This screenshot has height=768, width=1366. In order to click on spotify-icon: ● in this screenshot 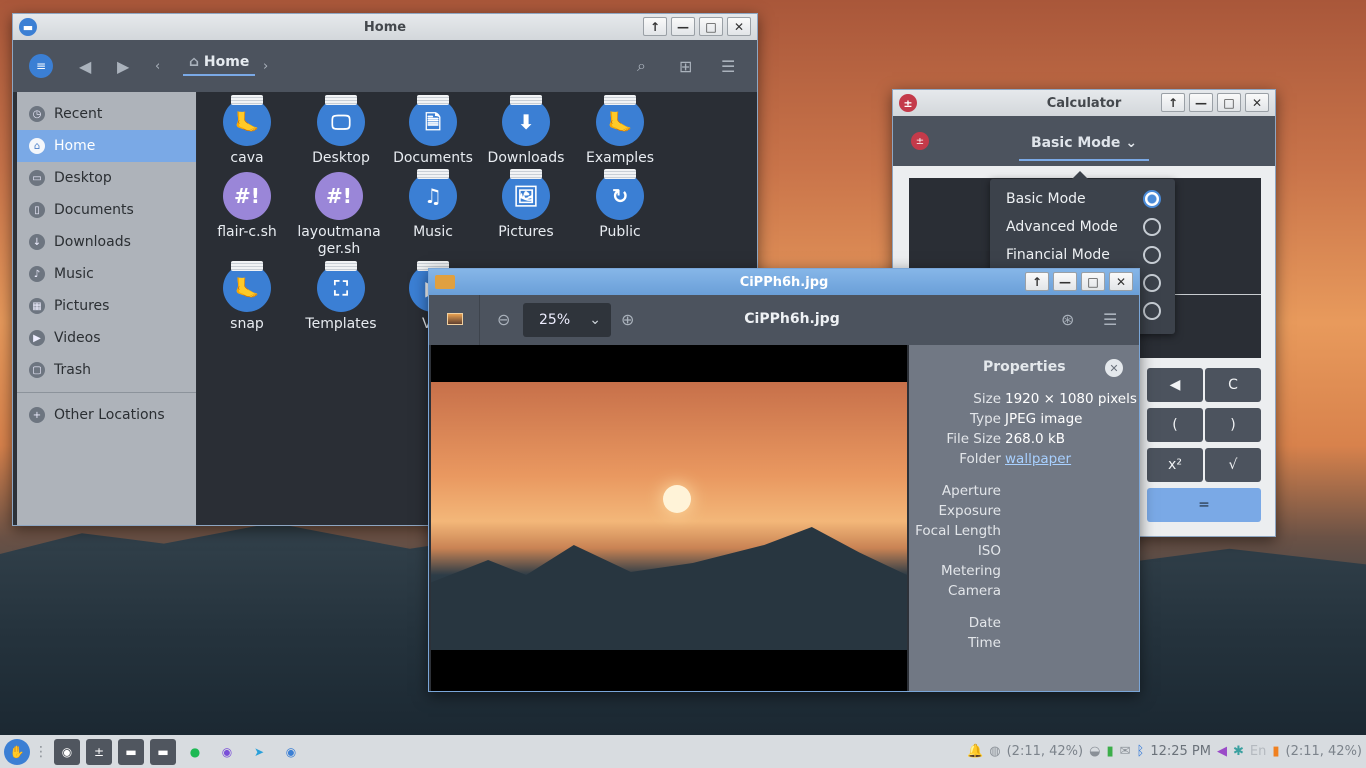, I will do `click(195, 752)`.